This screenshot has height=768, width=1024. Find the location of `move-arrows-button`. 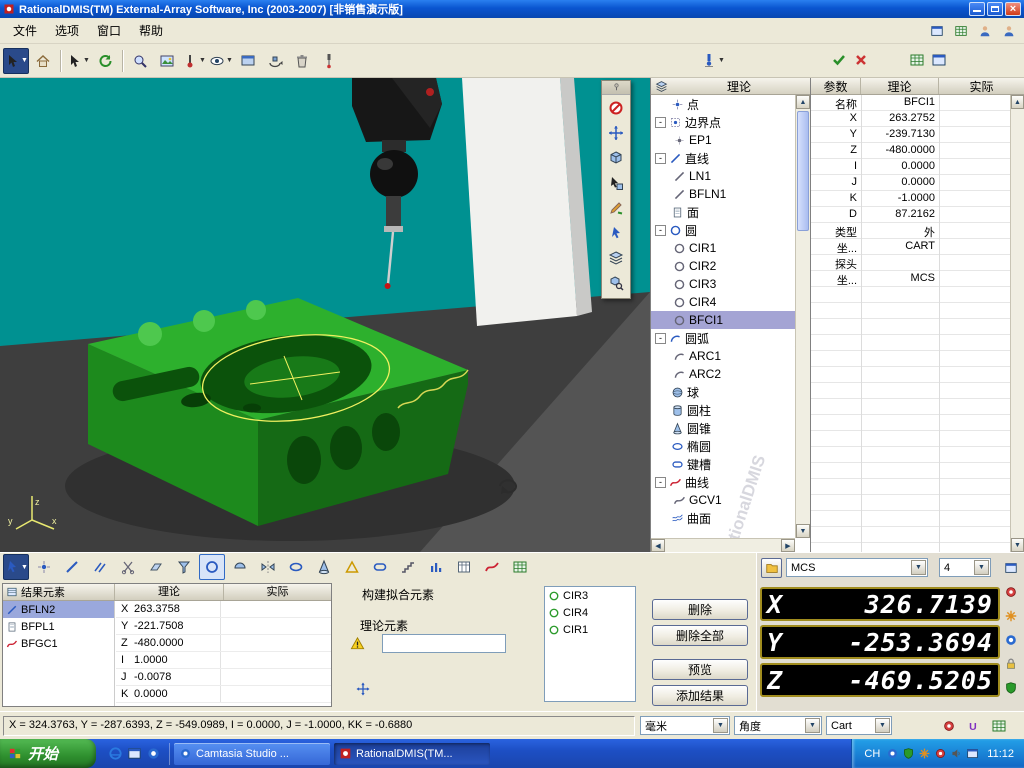

move-arrows-button is located at coordinates (616, 133).